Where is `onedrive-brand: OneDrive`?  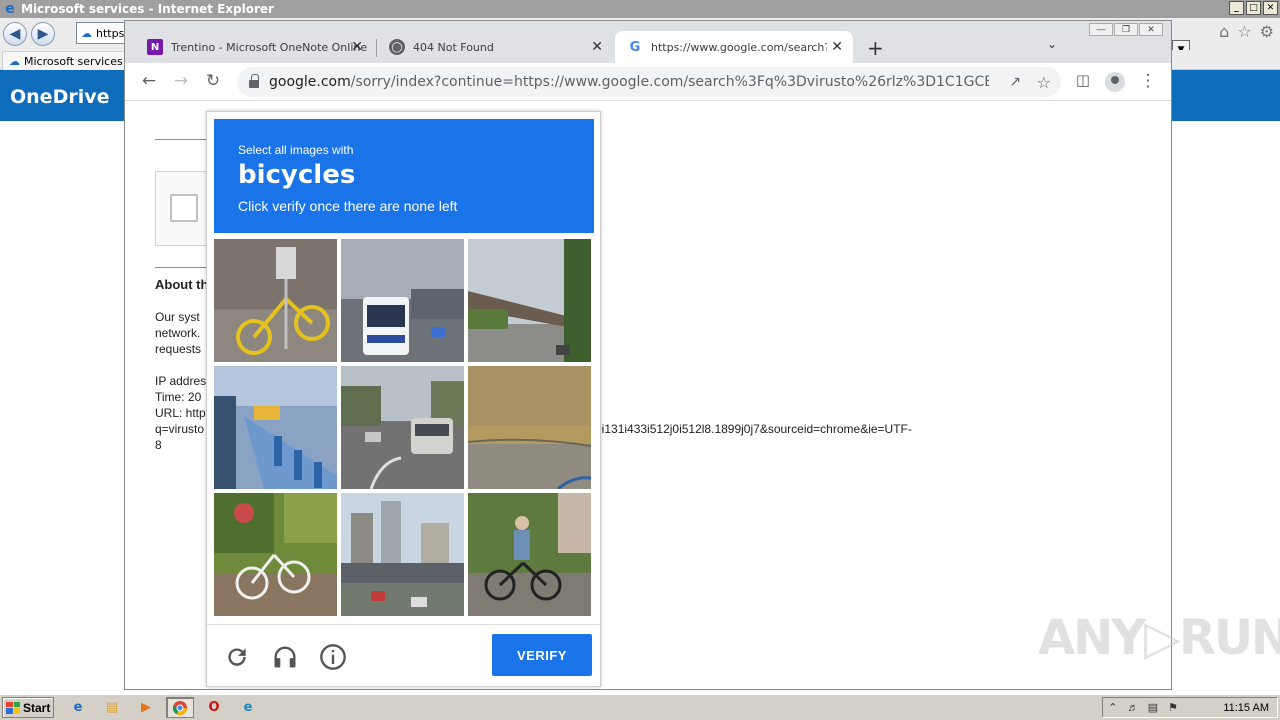
onedrive-brand: OneDrive is located at coordinates (60, 97).